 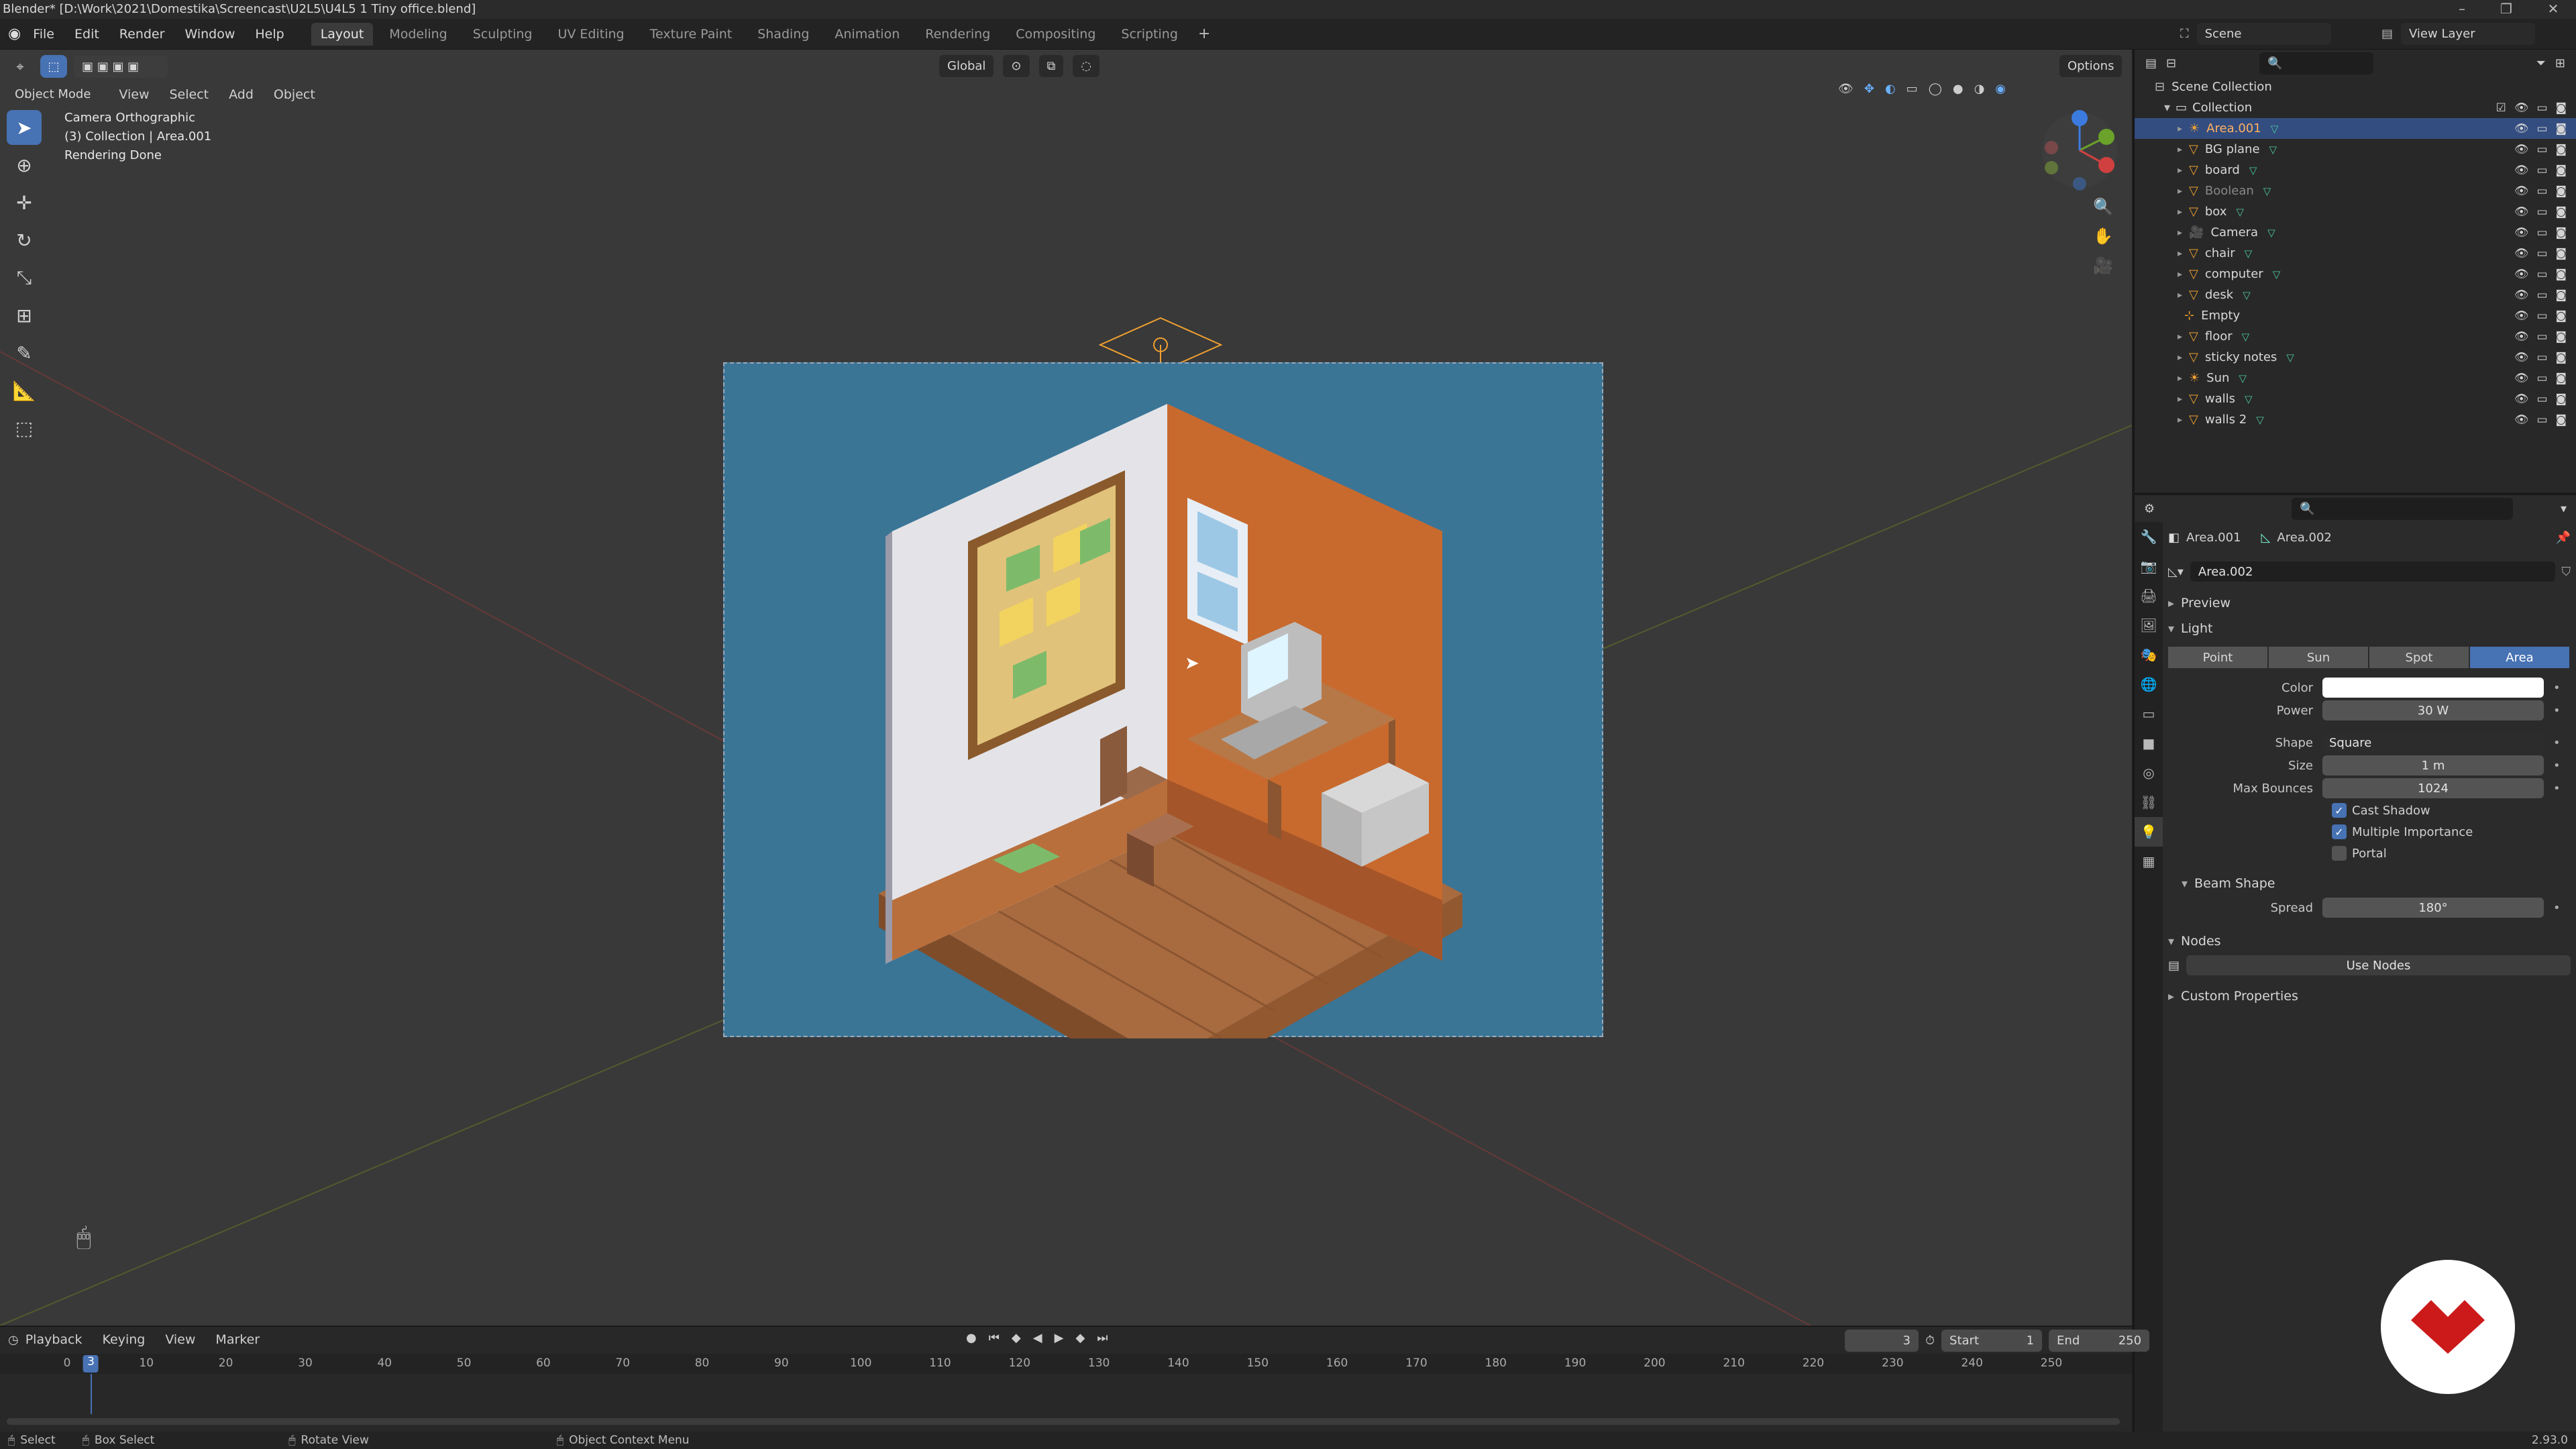 What do you see at coordinates (209, 34) in the screenshot?
I see `menu-window: Window` at bounding box center [209, 34].